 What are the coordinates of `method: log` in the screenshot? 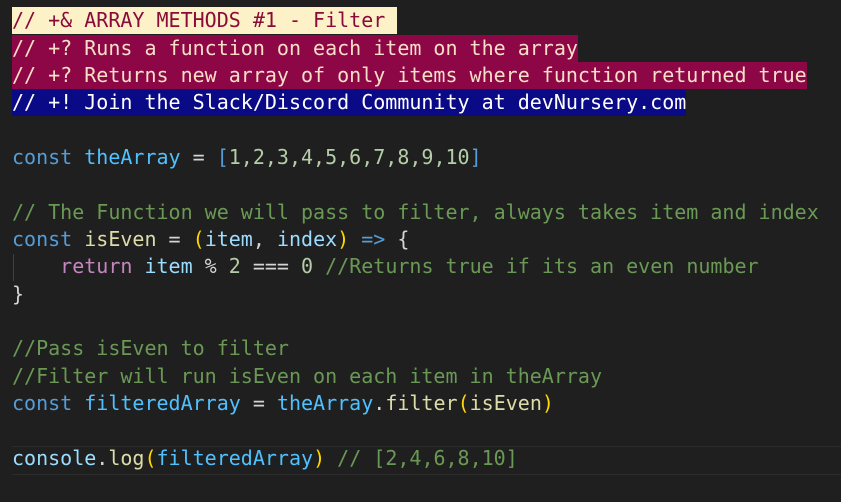 It's located at (126, 458).